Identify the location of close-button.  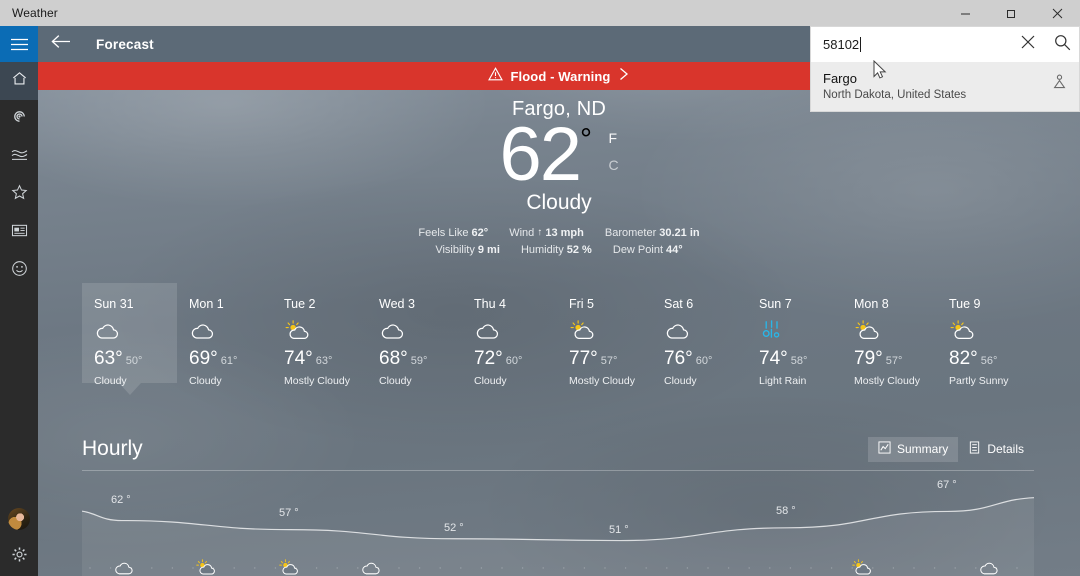
(1057, 13).